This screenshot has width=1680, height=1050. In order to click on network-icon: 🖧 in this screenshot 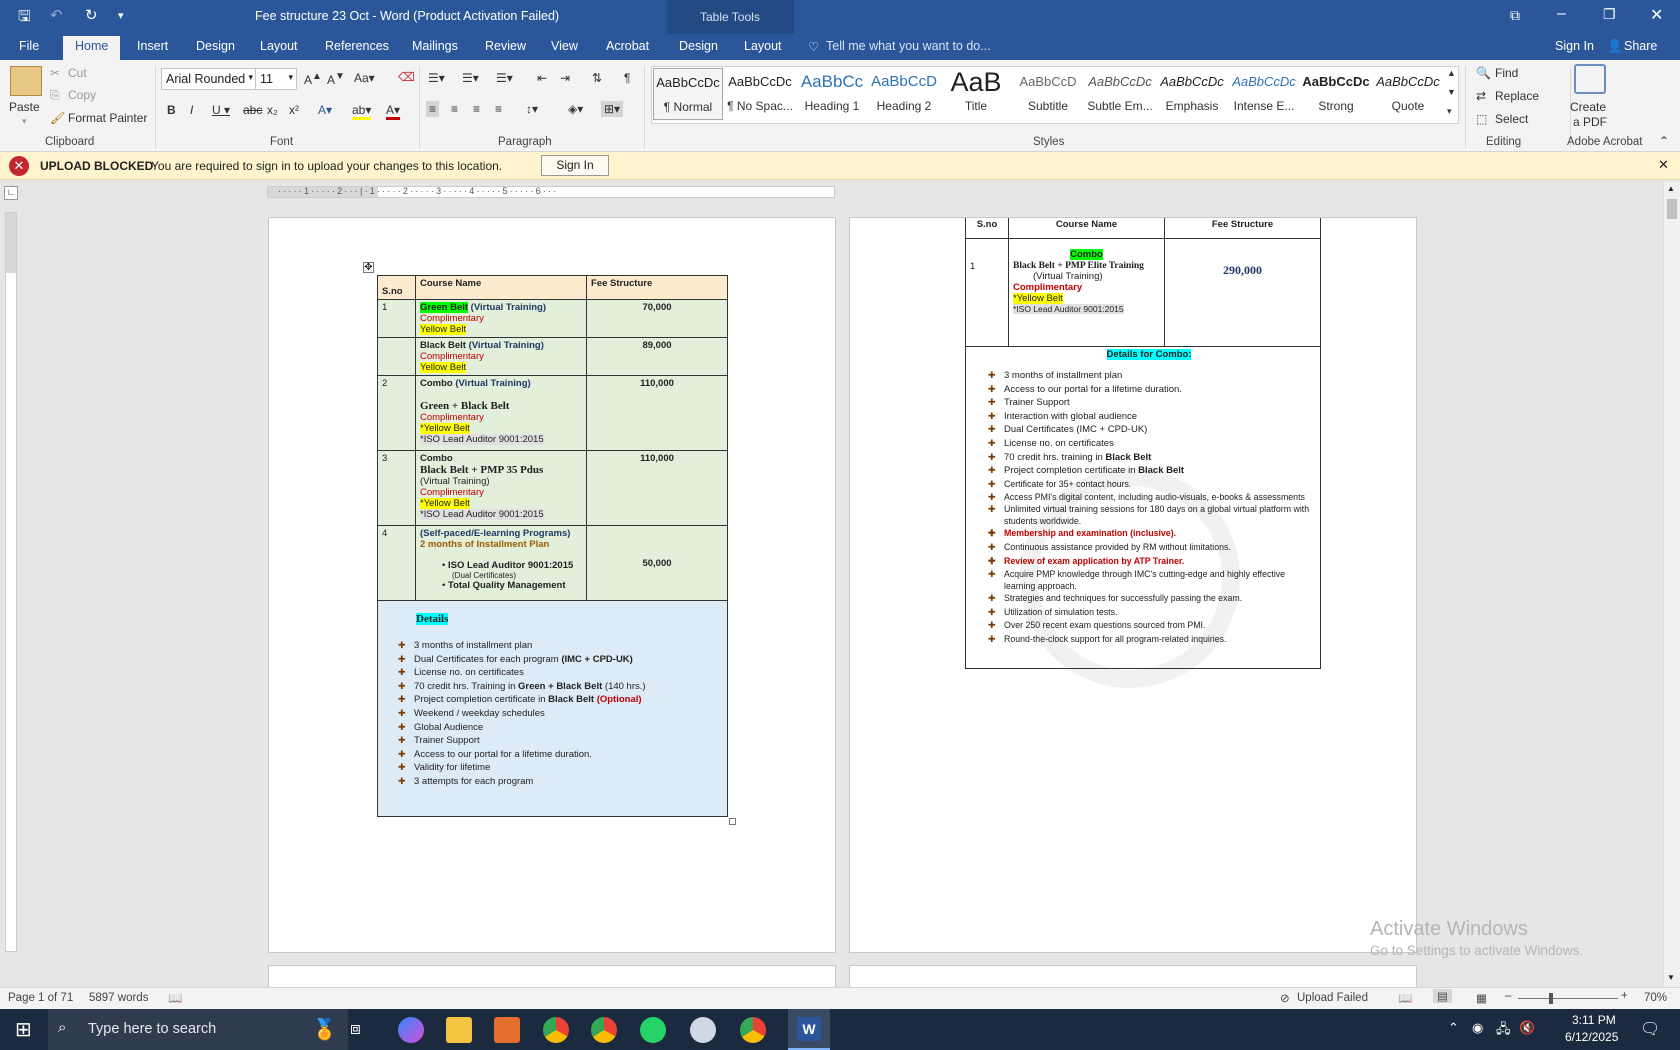, I will do `click(1503, 1031)`.